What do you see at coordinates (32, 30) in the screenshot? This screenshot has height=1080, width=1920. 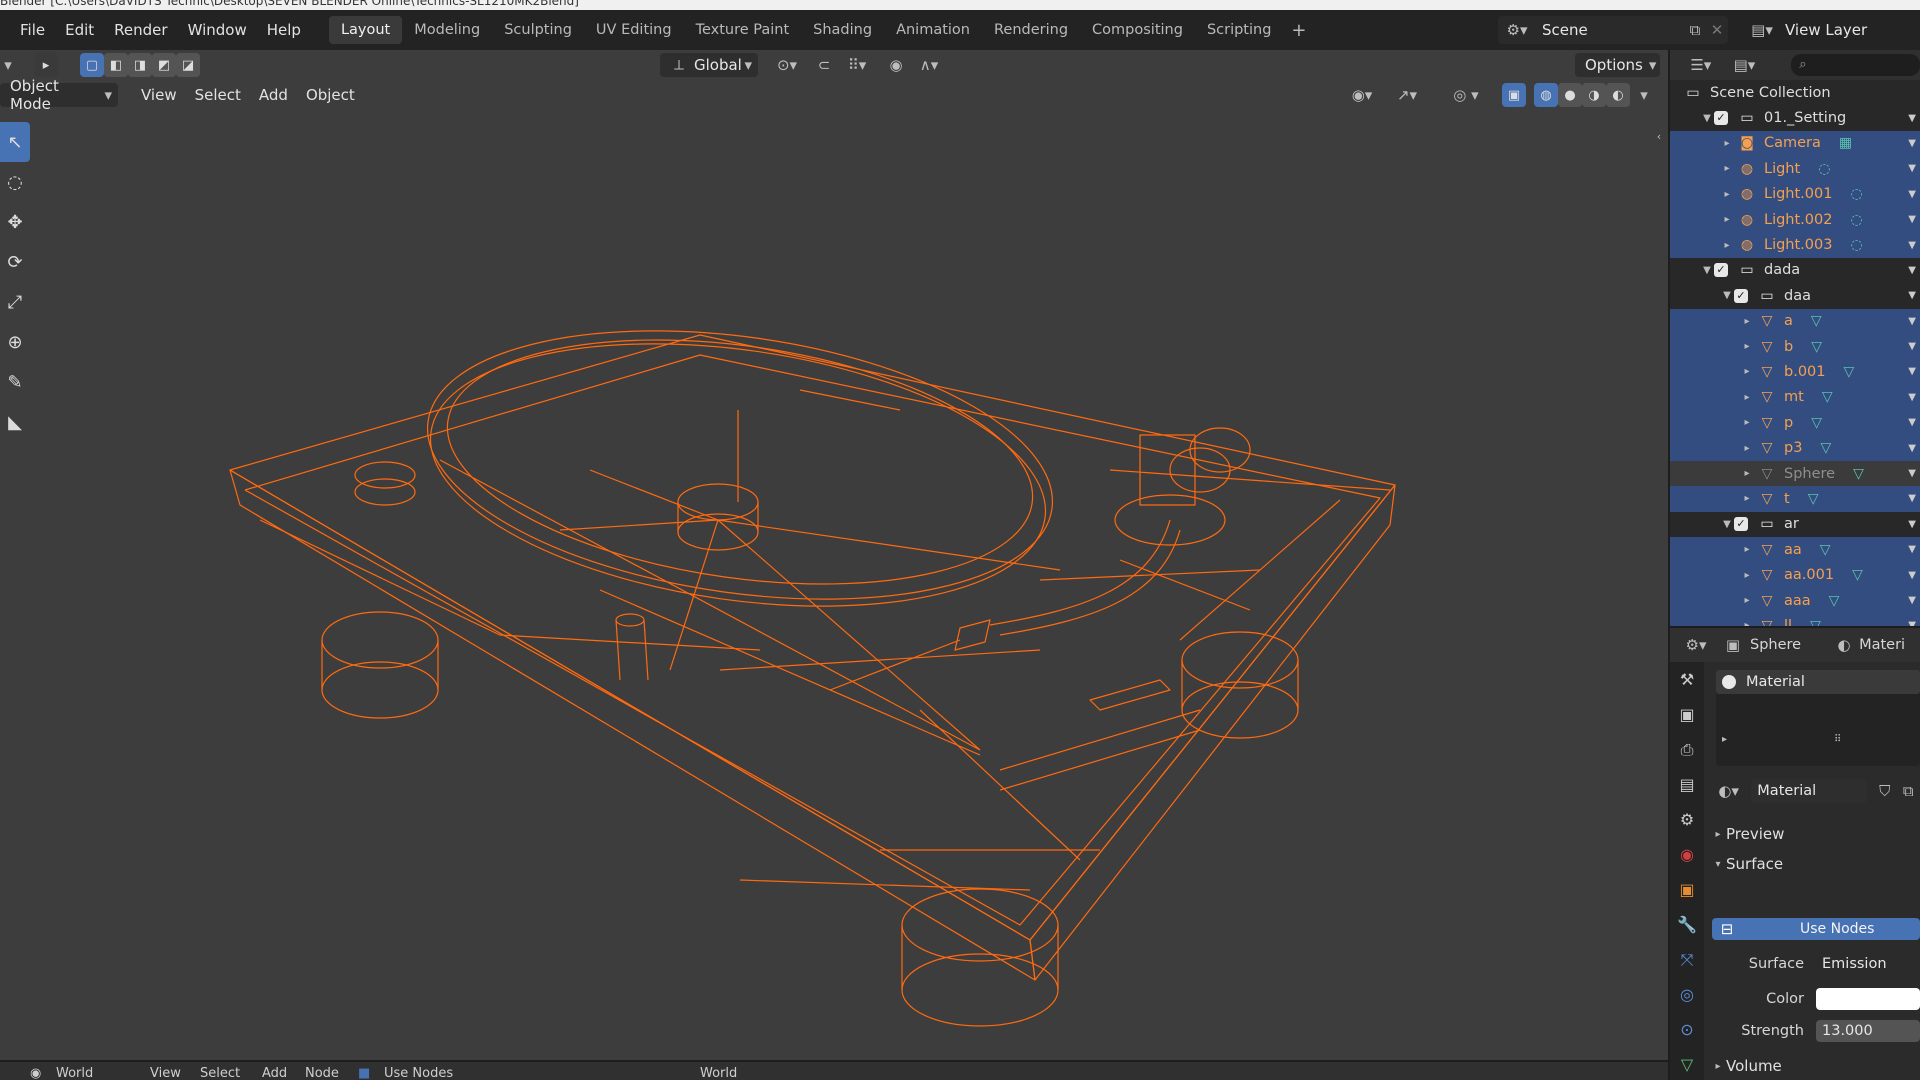 I see `menu-file: File` at bounding box center [32, 30].